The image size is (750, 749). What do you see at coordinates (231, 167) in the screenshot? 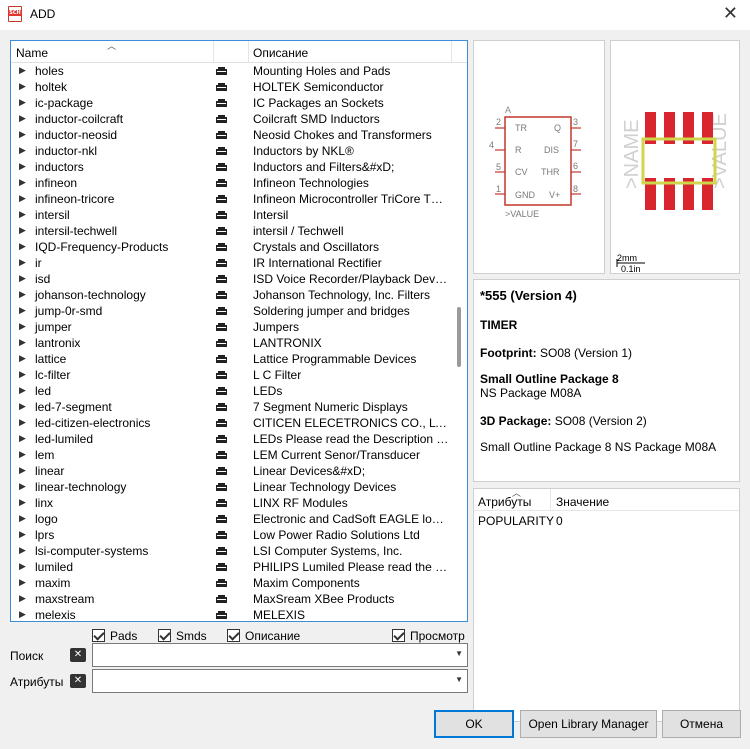
I see `list-item: ▶ inductors Inductors and Filters&#xD;` at bounding box center [231, 167].